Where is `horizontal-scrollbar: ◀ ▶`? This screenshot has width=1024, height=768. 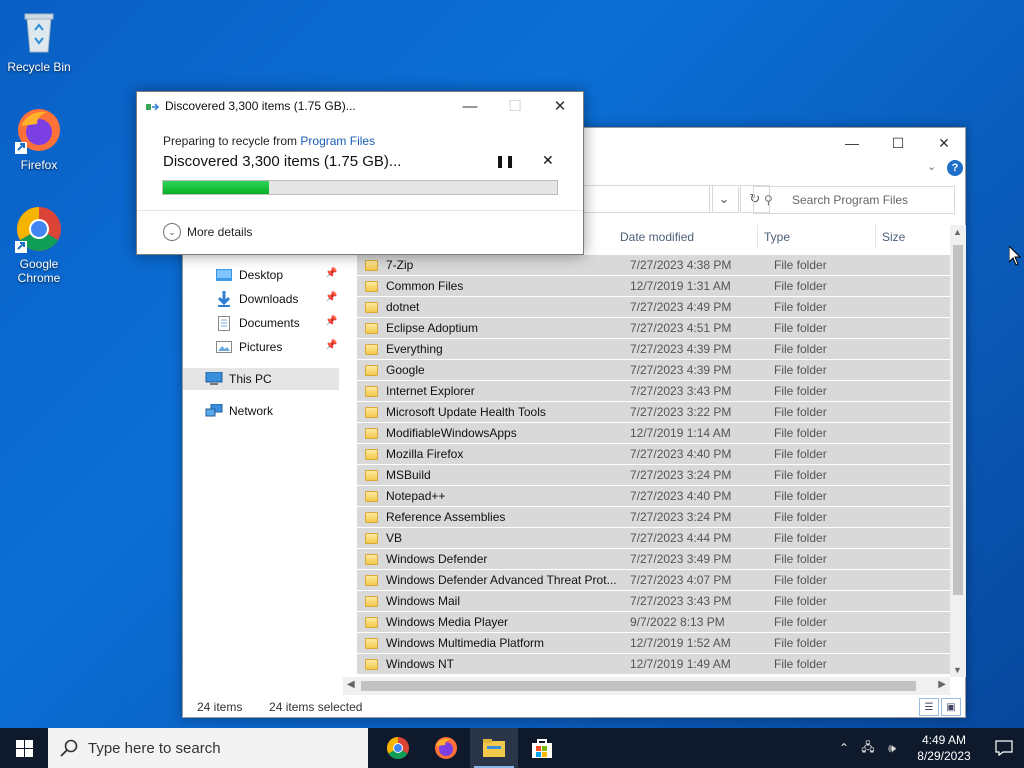
horizontal-scrollbar: ◀ ▶ is located at coordinates (646, 686).